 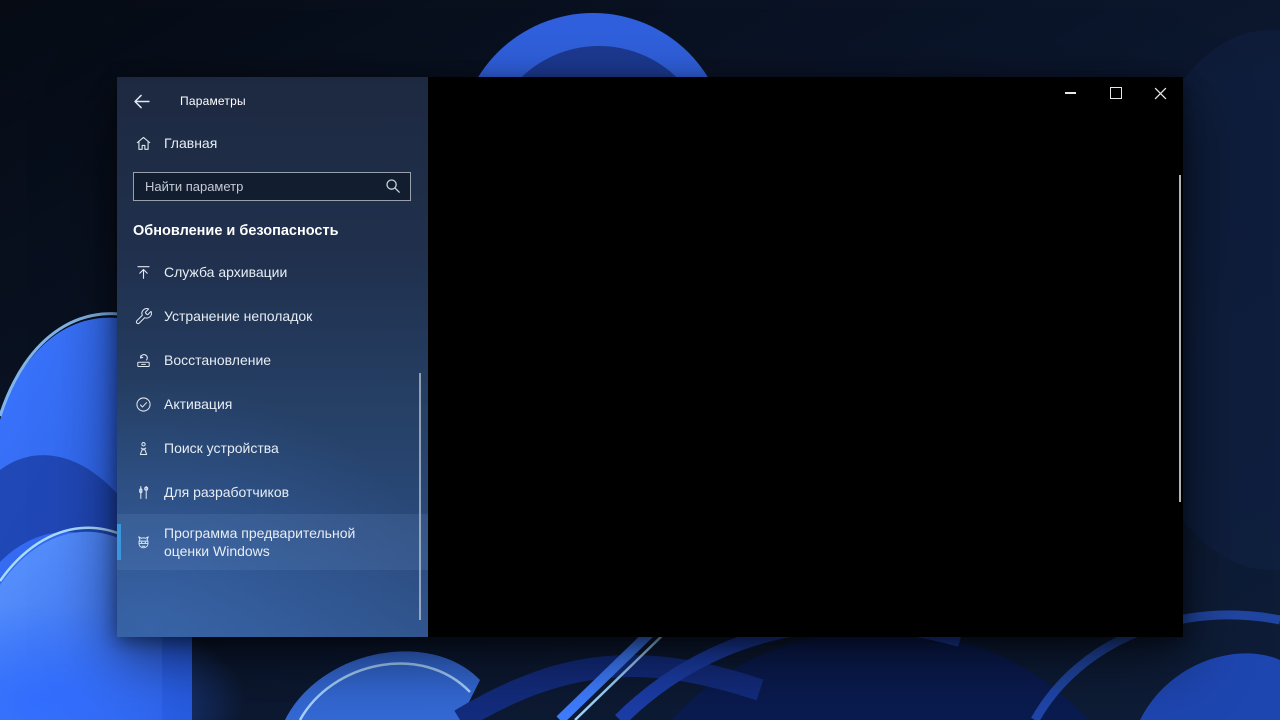 I want to click on sidebar-item-label: Служба архивации, so click(x=226, y=272).